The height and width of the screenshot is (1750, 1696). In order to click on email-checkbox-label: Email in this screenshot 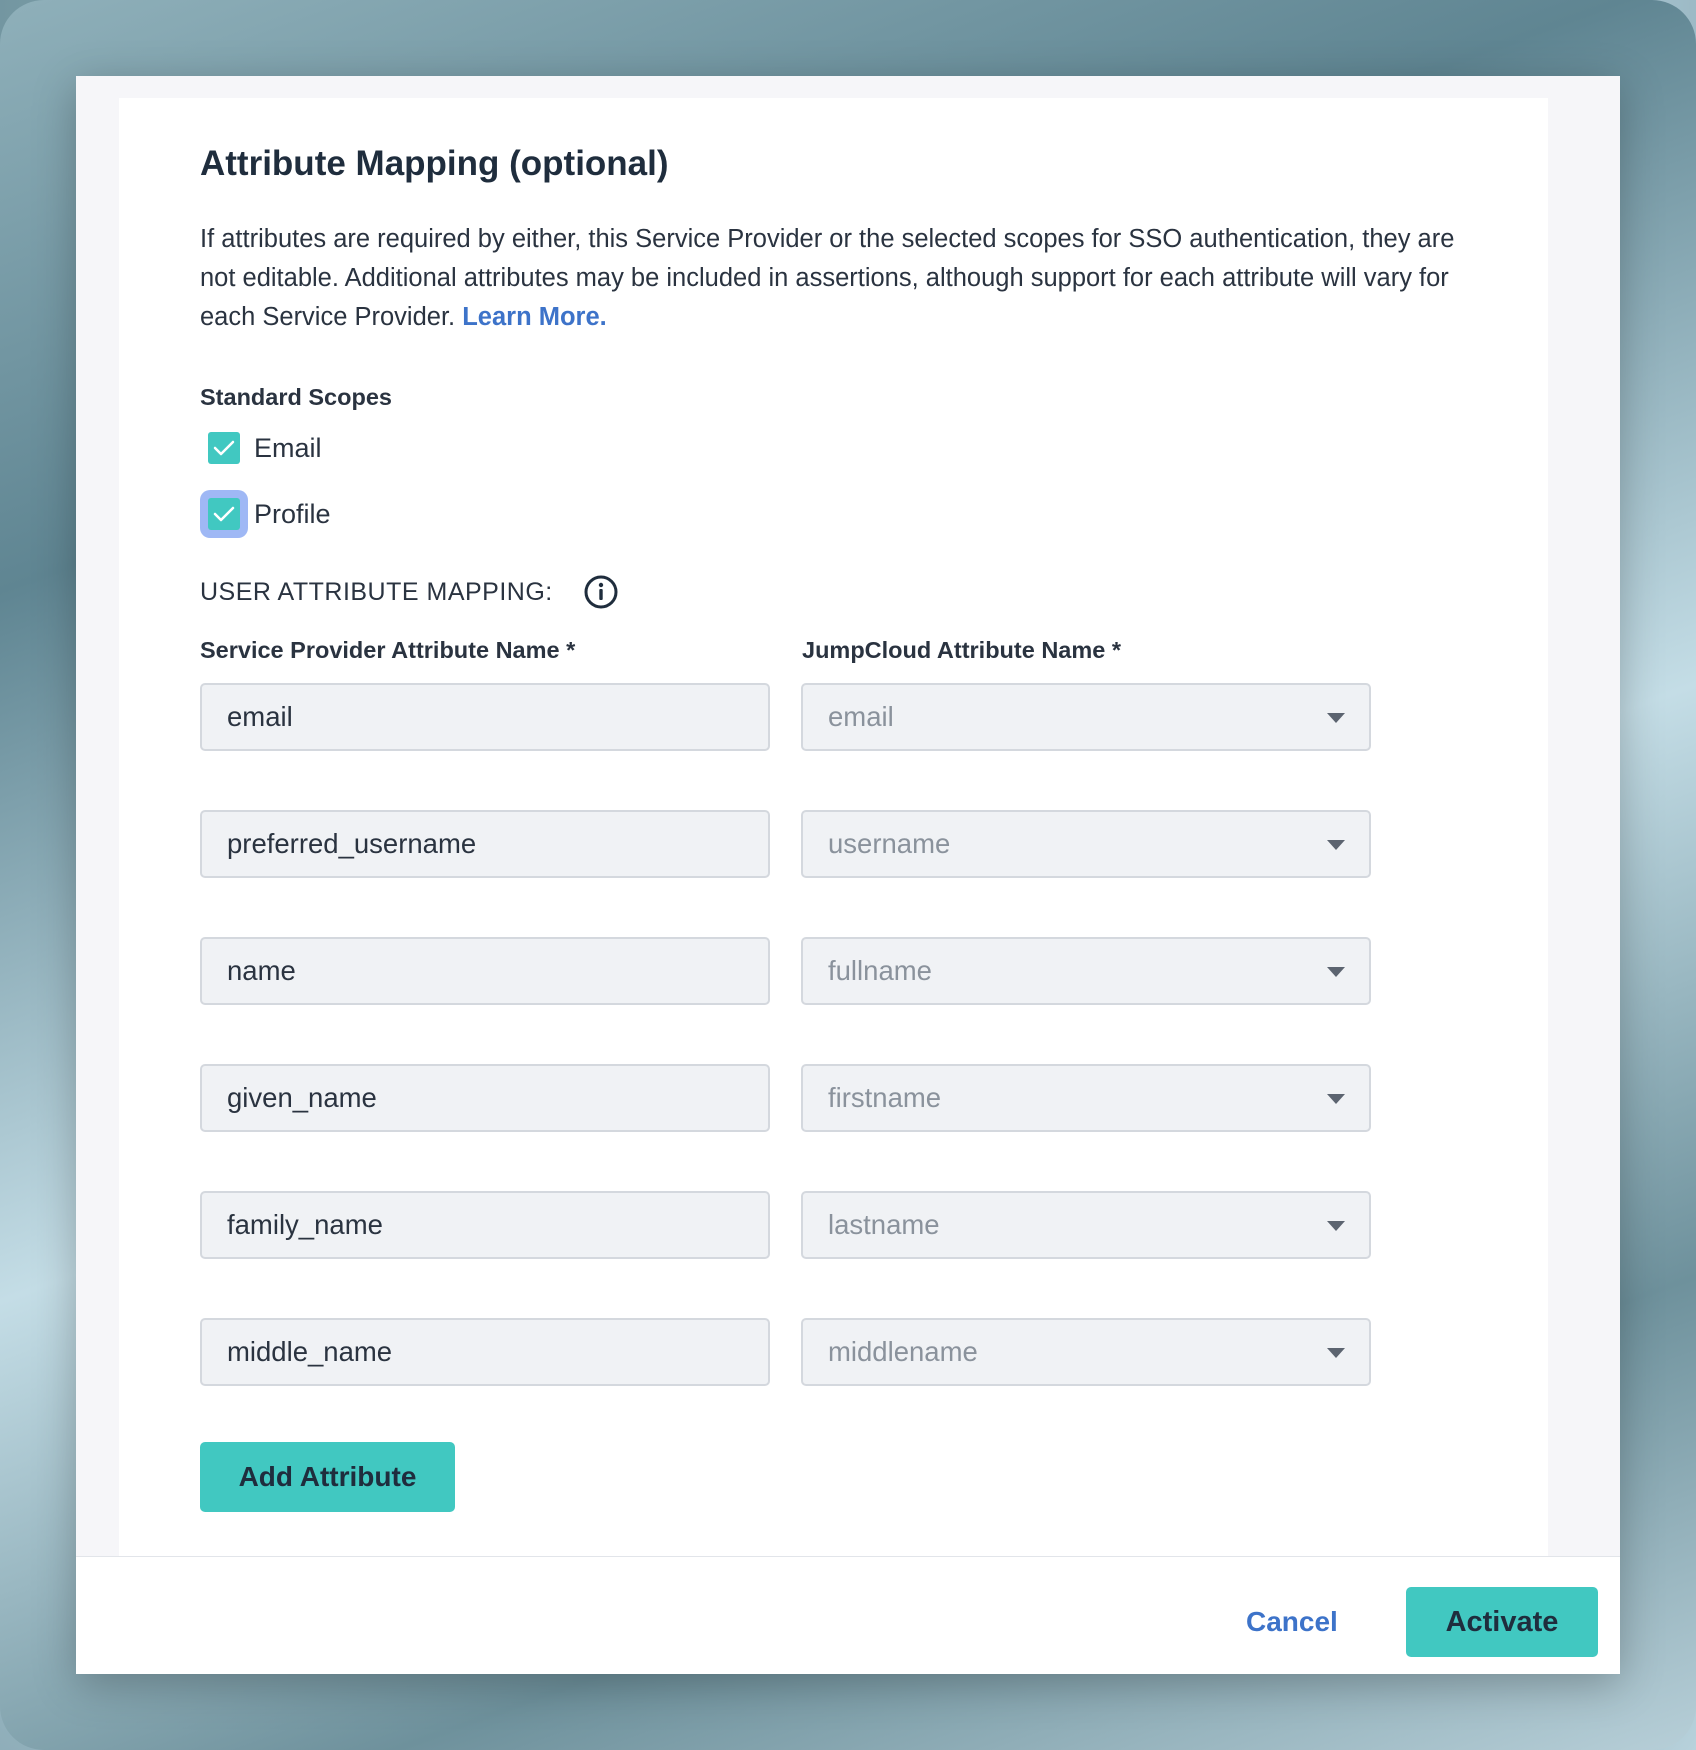, I will do `click(288, 447)`.